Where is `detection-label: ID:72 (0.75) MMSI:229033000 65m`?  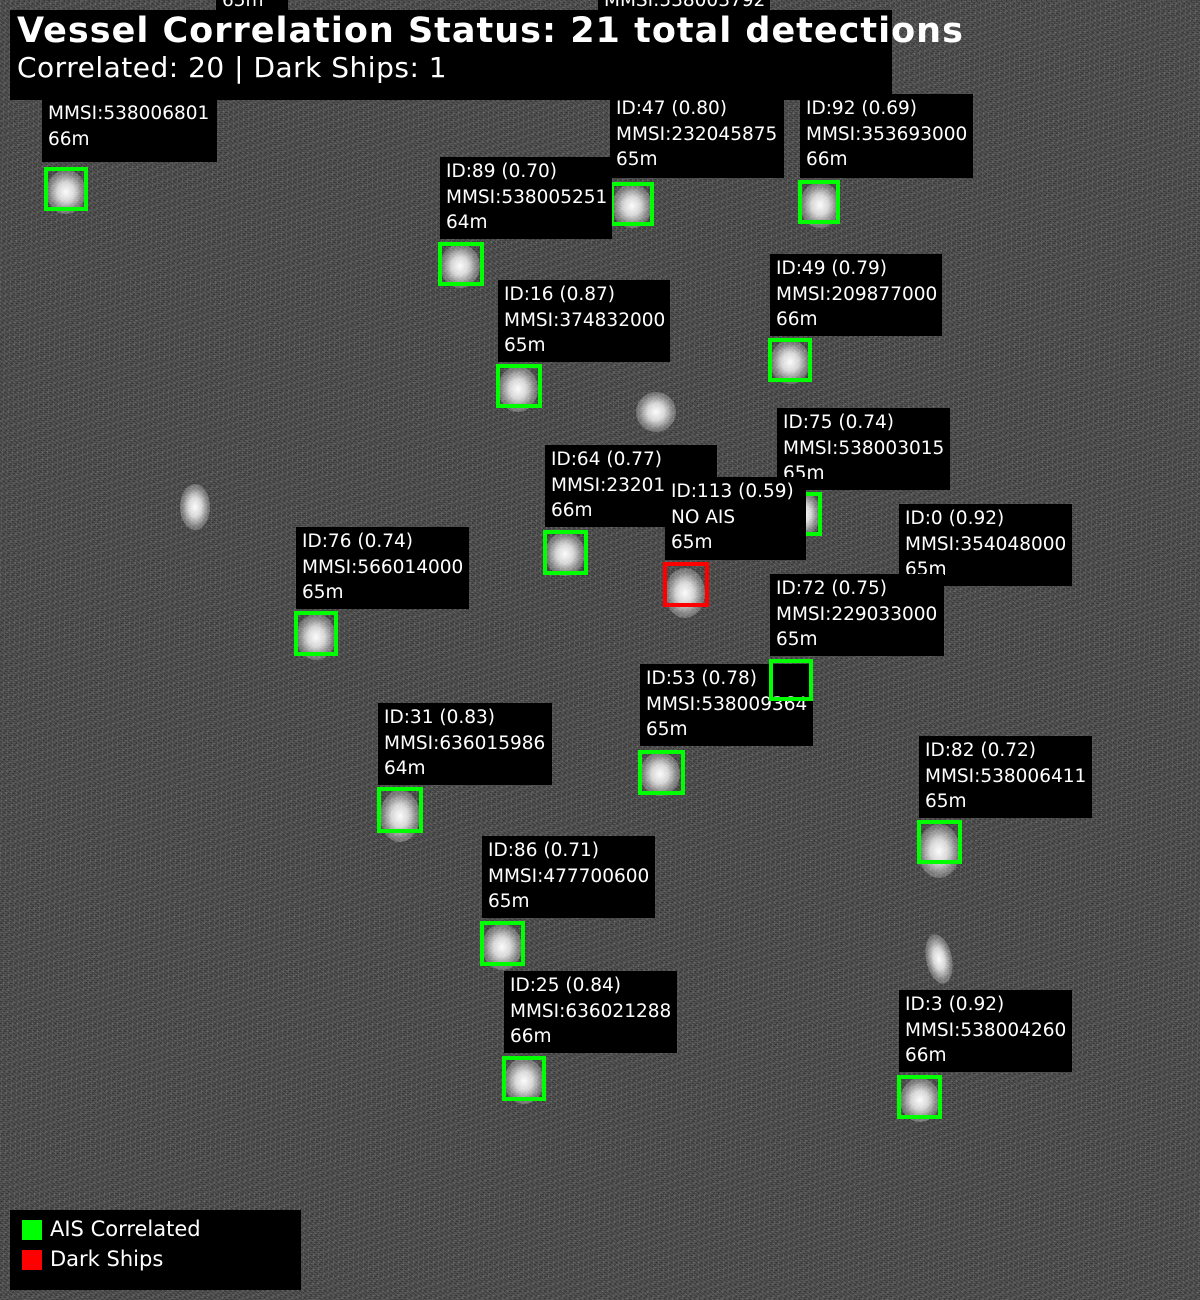 detection-label: ID:72 (0.75) MMSI:229033000 65m is located at coordinates (857, 615).